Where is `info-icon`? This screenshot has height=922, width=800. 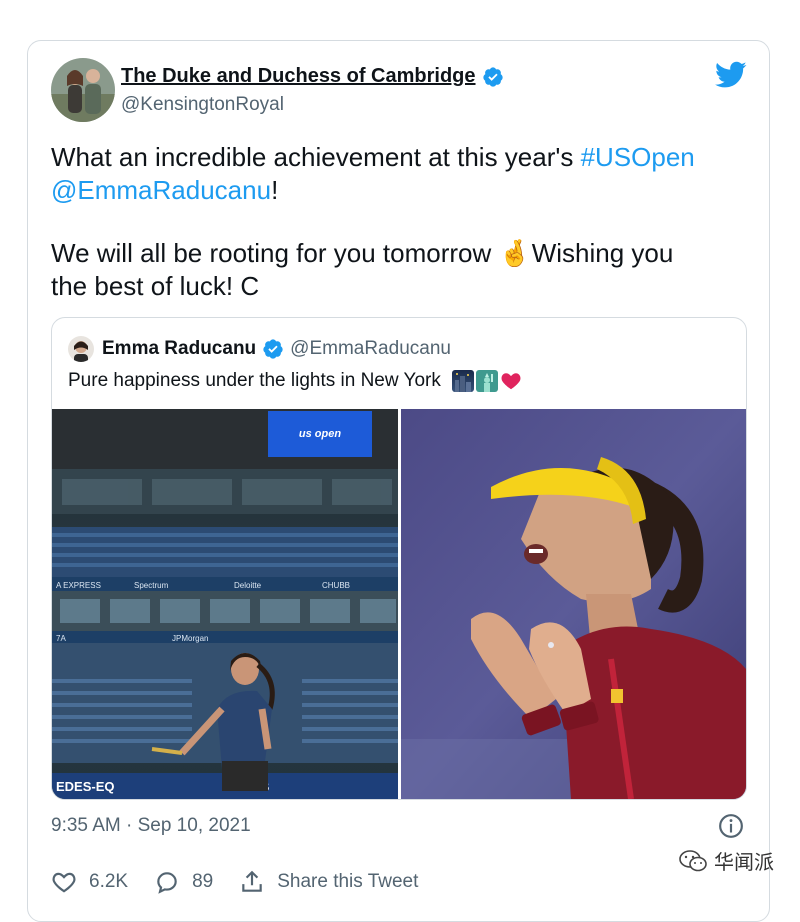 info-icon is located at coordinates (731, 826).